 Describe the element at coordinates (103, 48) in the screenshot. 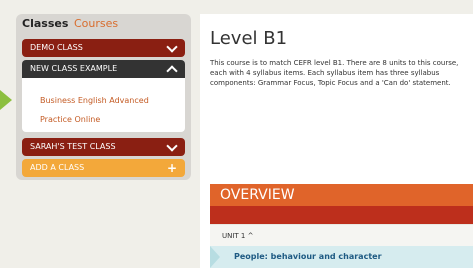

I see `class-item-demo: DEMO CLASS` at that location.